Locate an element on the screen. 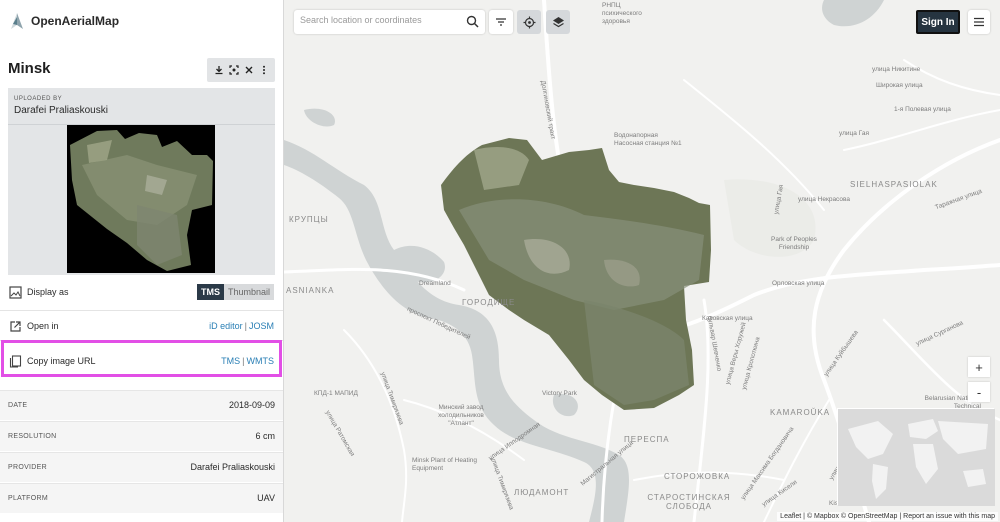 The width and height of the screenshot is (1000, 522). close-icon is located at coordinates (249, 70).